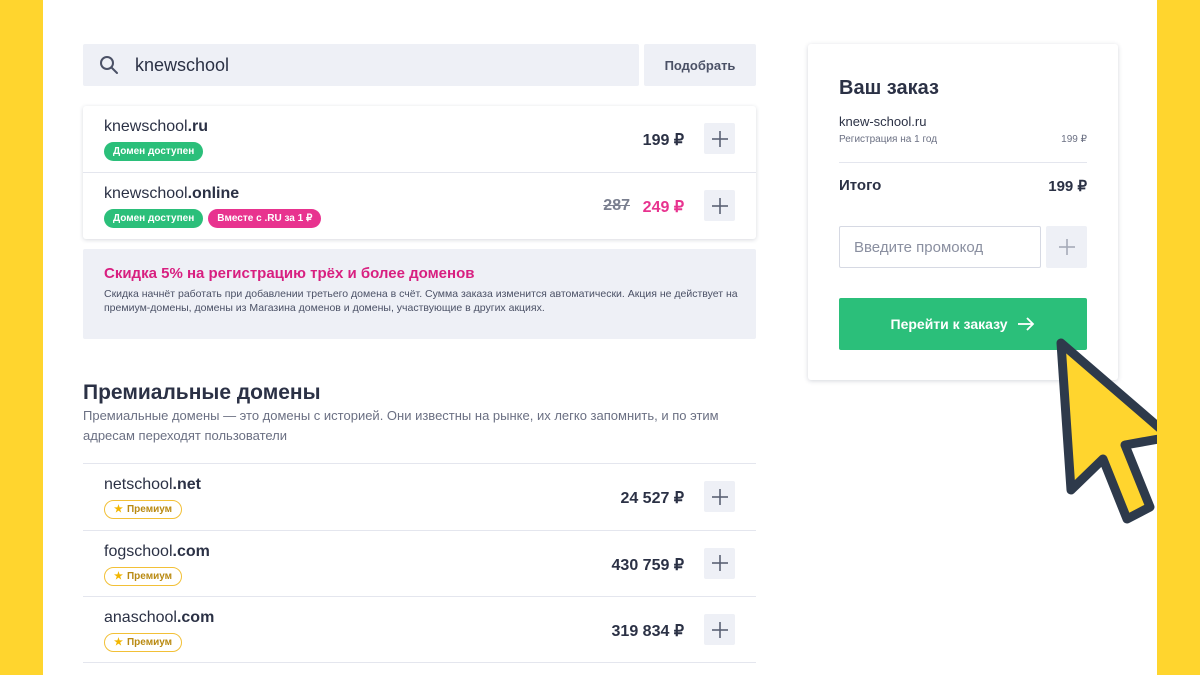 The height and width of the screenshot is (675, 1200). Describe the element at coordinates (375, 65) in the screenshot. I see `search-input` at that location.